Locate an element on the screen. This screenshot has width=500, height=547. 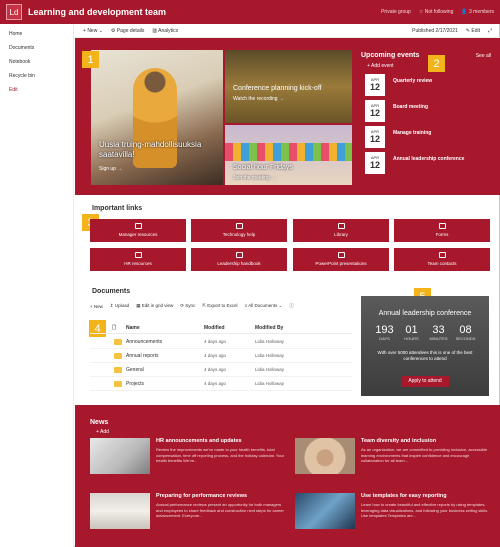
analytics-button: ▥ Analytics is located at coordinates (165, 31).